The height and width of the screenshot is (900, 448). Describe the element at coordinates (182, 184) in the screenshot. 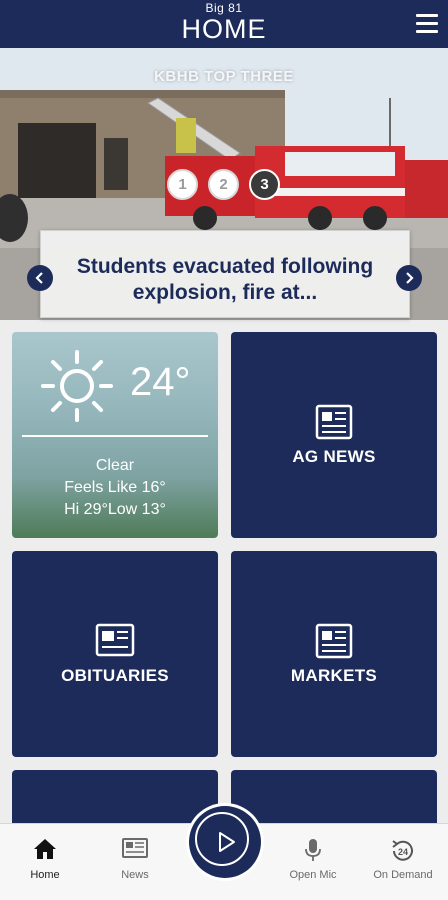

I see `pager-dot-1: 1` at that location.